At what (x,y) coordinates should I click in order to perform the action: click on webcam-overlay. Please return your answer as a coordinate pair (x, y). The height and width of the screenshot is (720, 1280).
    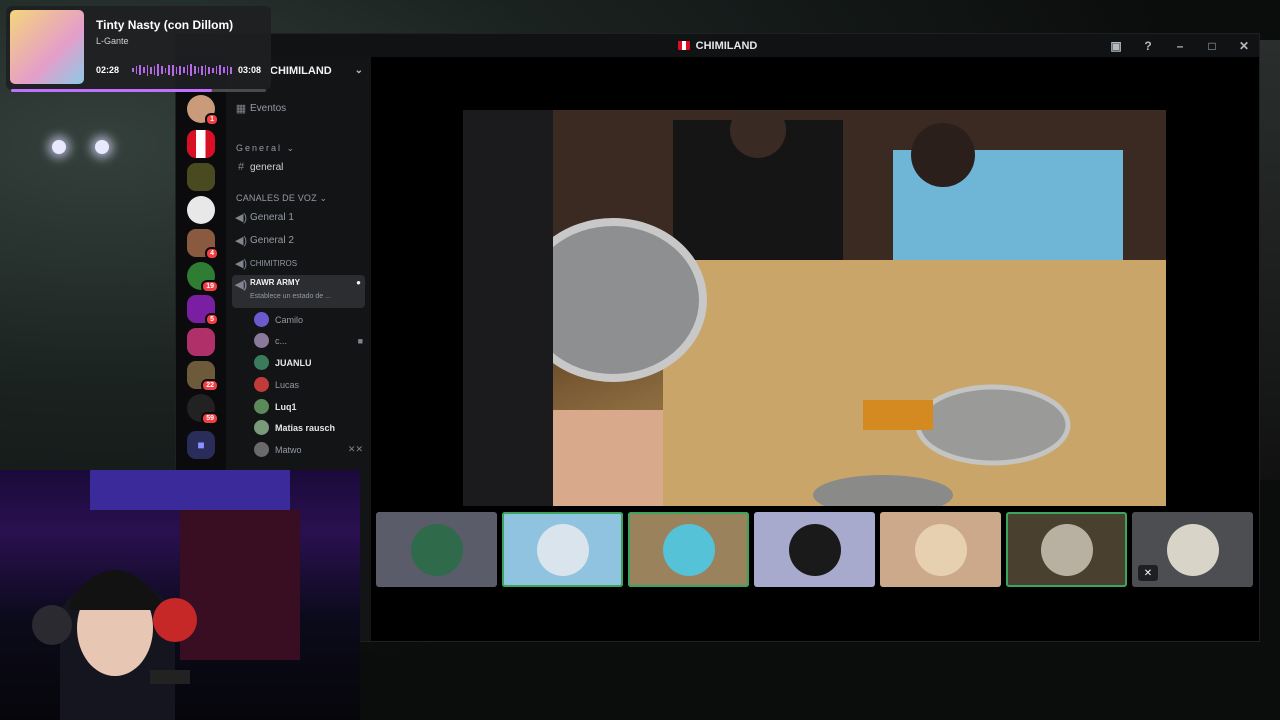
    Looking at the image, I should click on (180, 595).